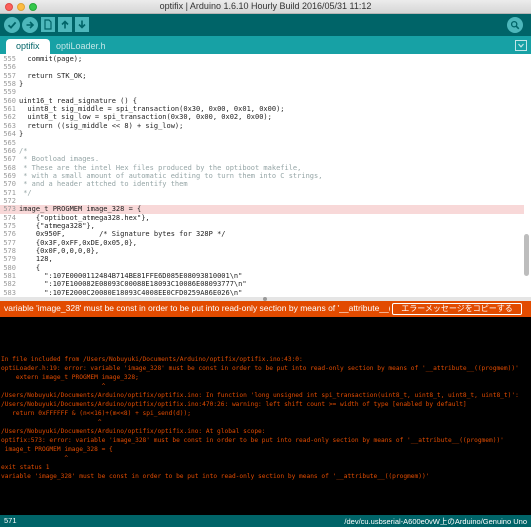  Describe the element at coordinates (9, 217) in the screenshot. I see `line-number: 574` at that location.